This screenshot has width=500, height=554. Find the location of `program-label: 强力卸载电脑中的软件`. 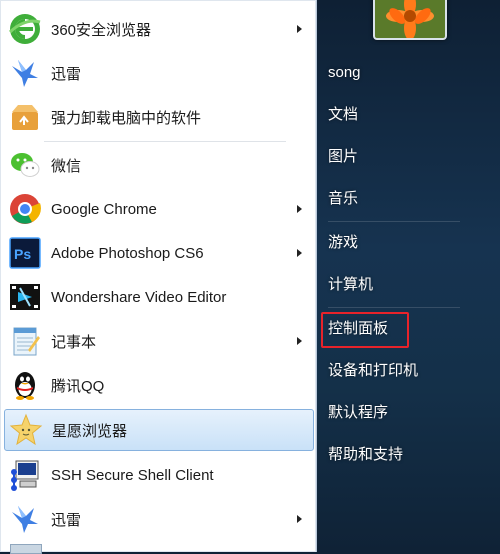

program-label: 强力卸载电脑中的软件 is located at coordinates (126, 118).